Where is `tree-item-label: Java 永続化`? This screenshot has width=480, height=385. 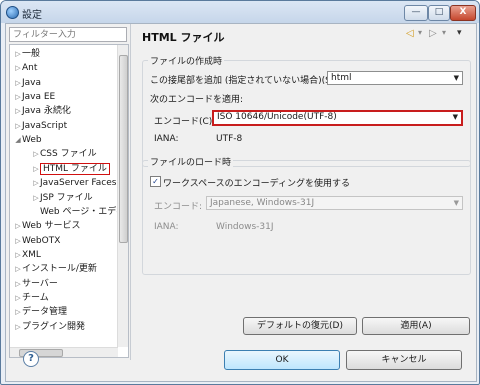 tree-item-label: Java 永続化 is located at coordinates (46, 111).